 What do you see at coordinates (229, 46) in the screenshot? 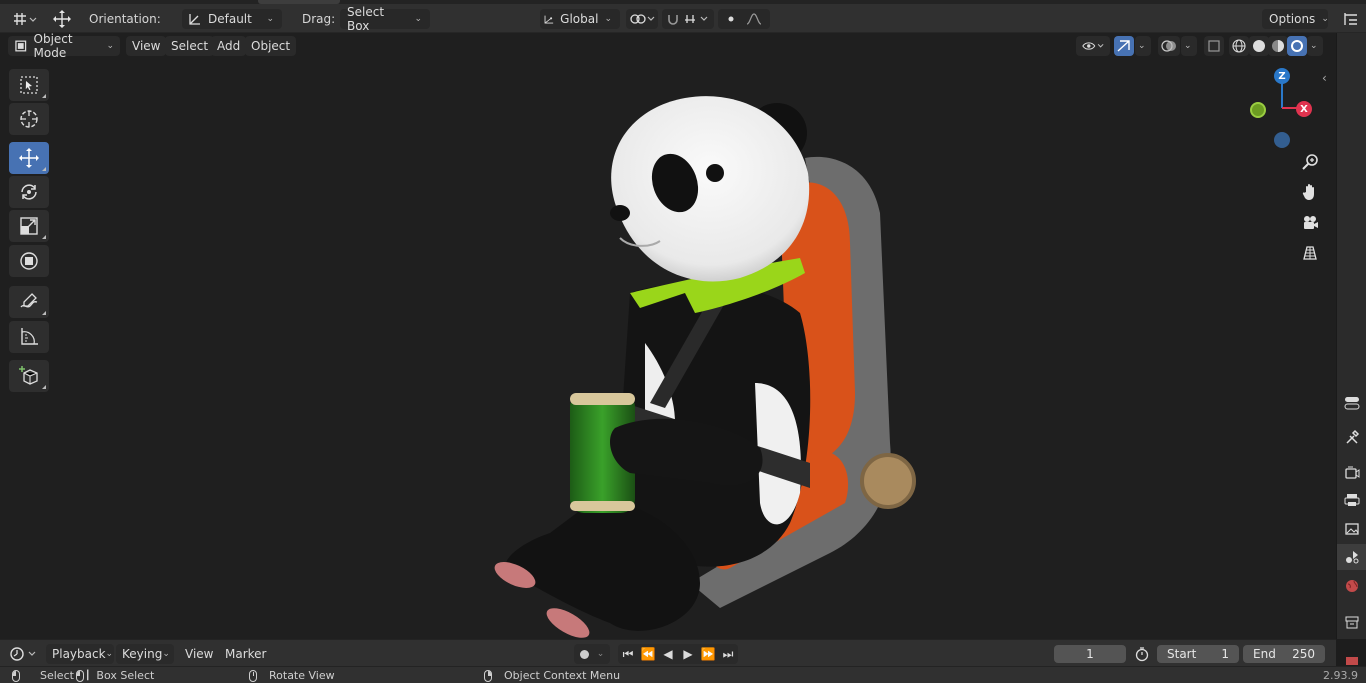
I see `add-menu: Add` at bounding box center [229, 46].